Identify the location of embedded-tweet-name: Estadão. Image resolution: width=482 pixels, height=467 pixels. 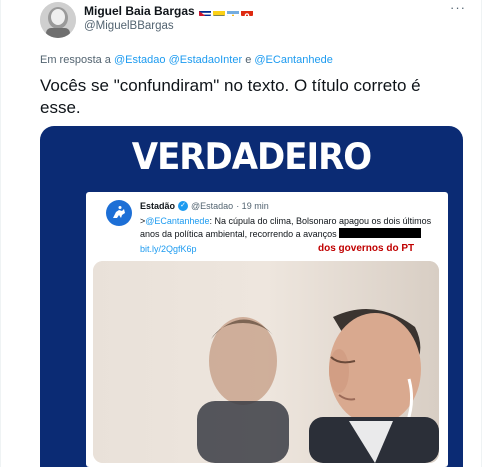
(158, 206).